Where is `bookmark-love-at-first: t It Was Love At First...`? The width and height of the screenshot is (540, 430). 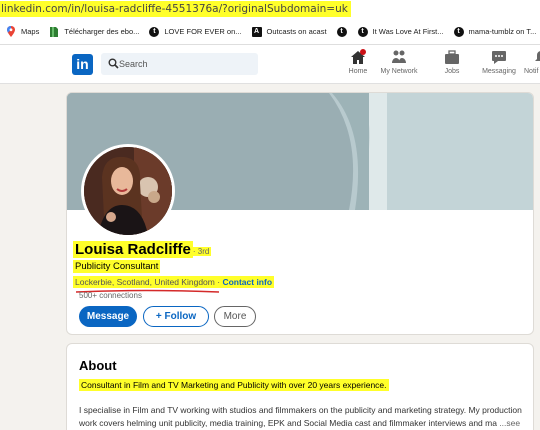 bookmark-love-at-first: t It Was Love At First... is located at coordinates (400, 31).